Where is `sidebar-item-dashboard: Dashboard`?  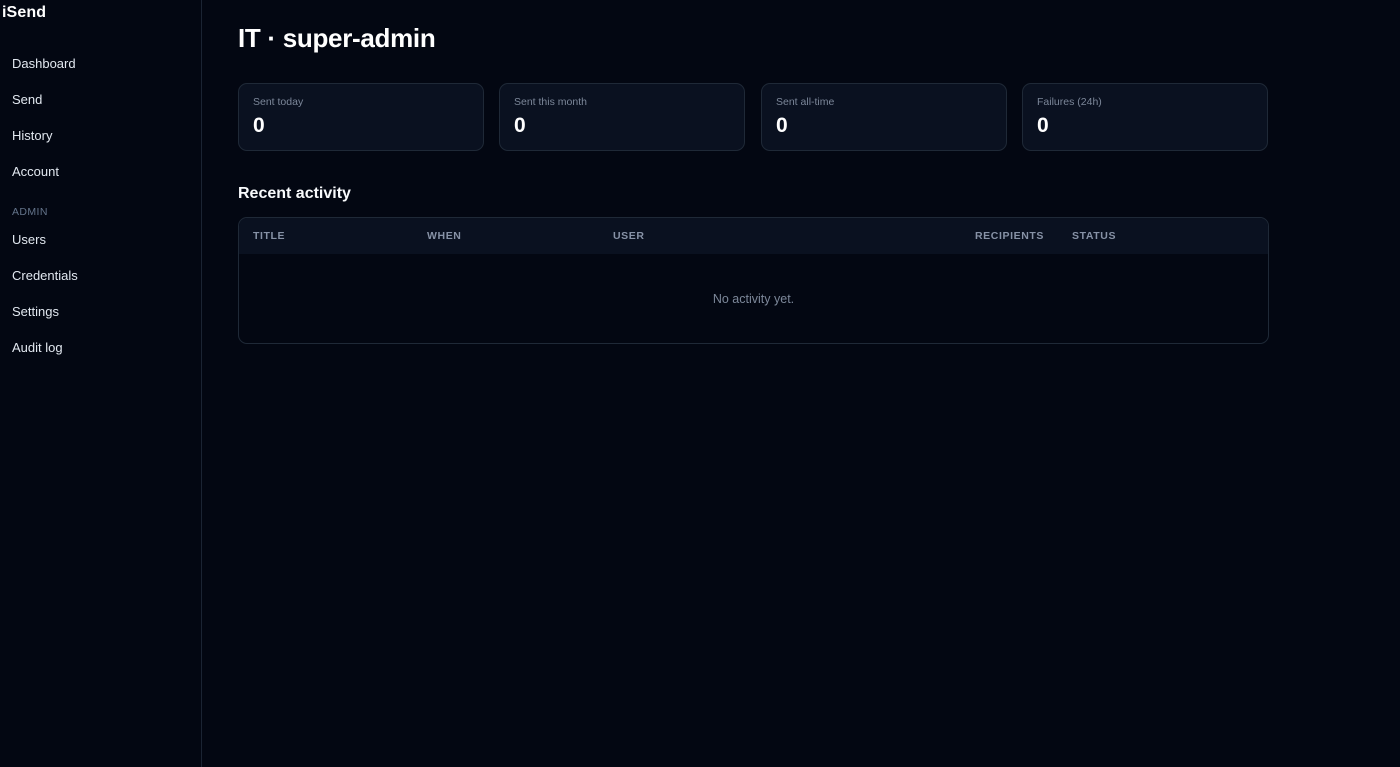
sidebar-item-dashboard: Dashboard is located at coordinates (44, 64).